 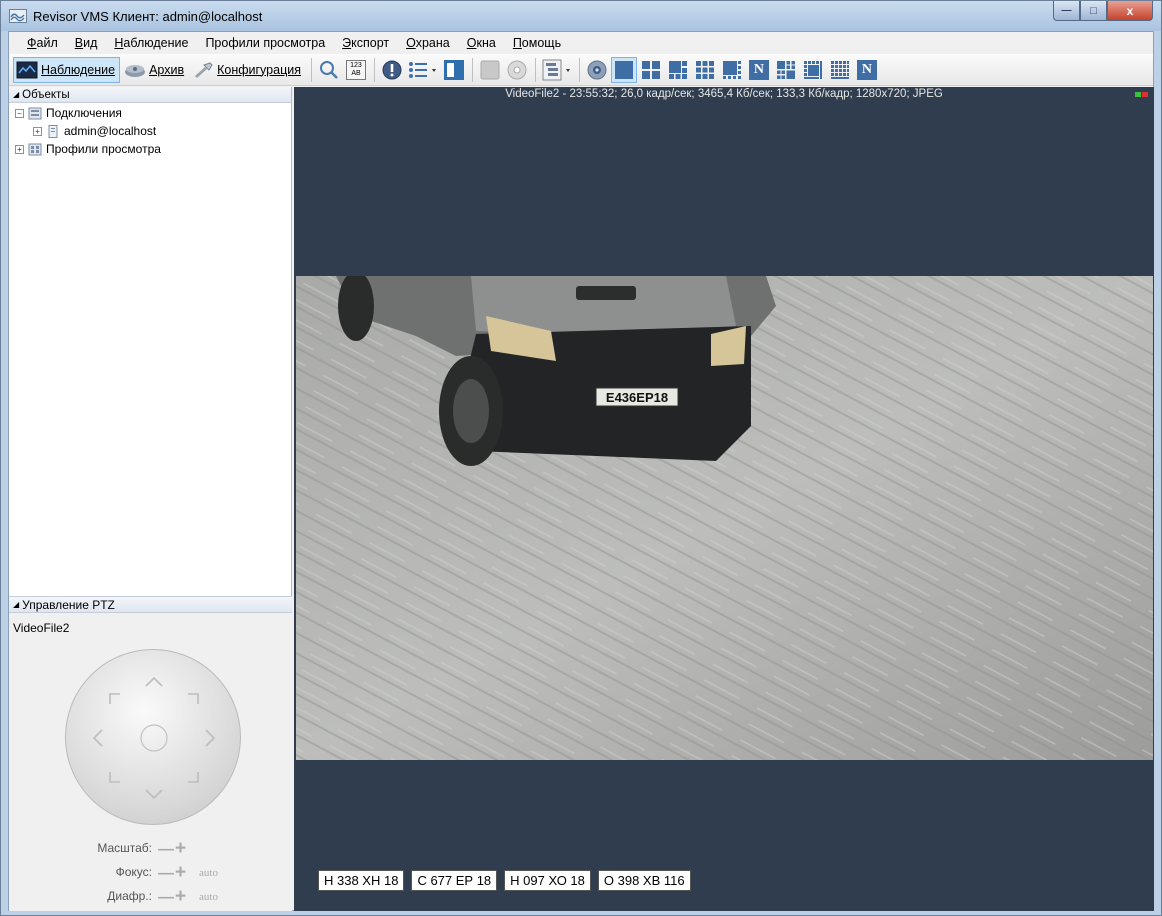 What do you see at coordinates (265, 43) in the screenshot?
I see `menu-item: Профили просмотра` at bounding box center [265, 43].